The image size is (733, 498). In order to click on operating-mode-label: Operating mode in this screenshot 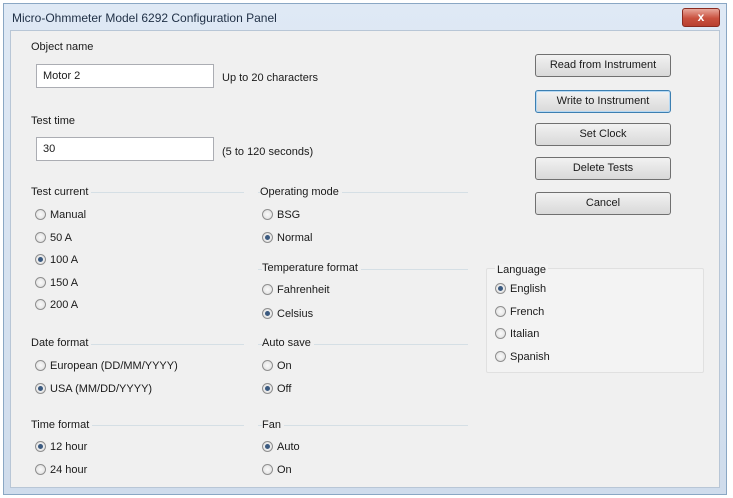, I will do `click(301, 192)`.